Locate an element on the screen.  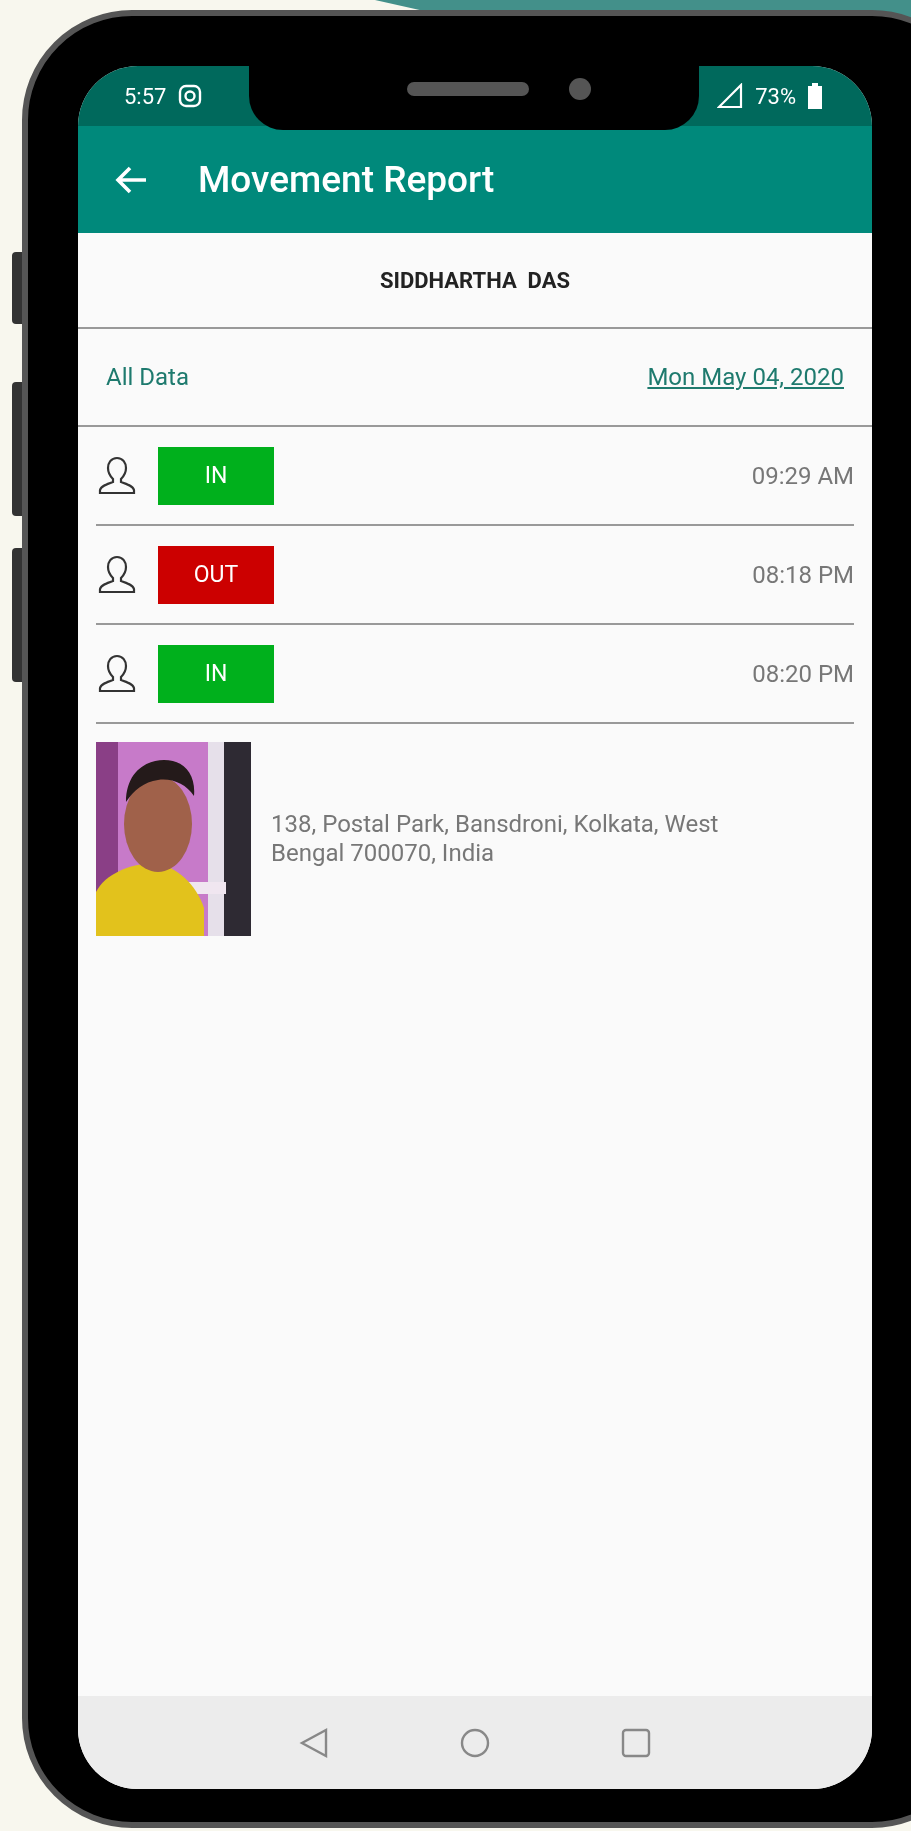
all-data-link: All Data is located at coordinates (147, 377).